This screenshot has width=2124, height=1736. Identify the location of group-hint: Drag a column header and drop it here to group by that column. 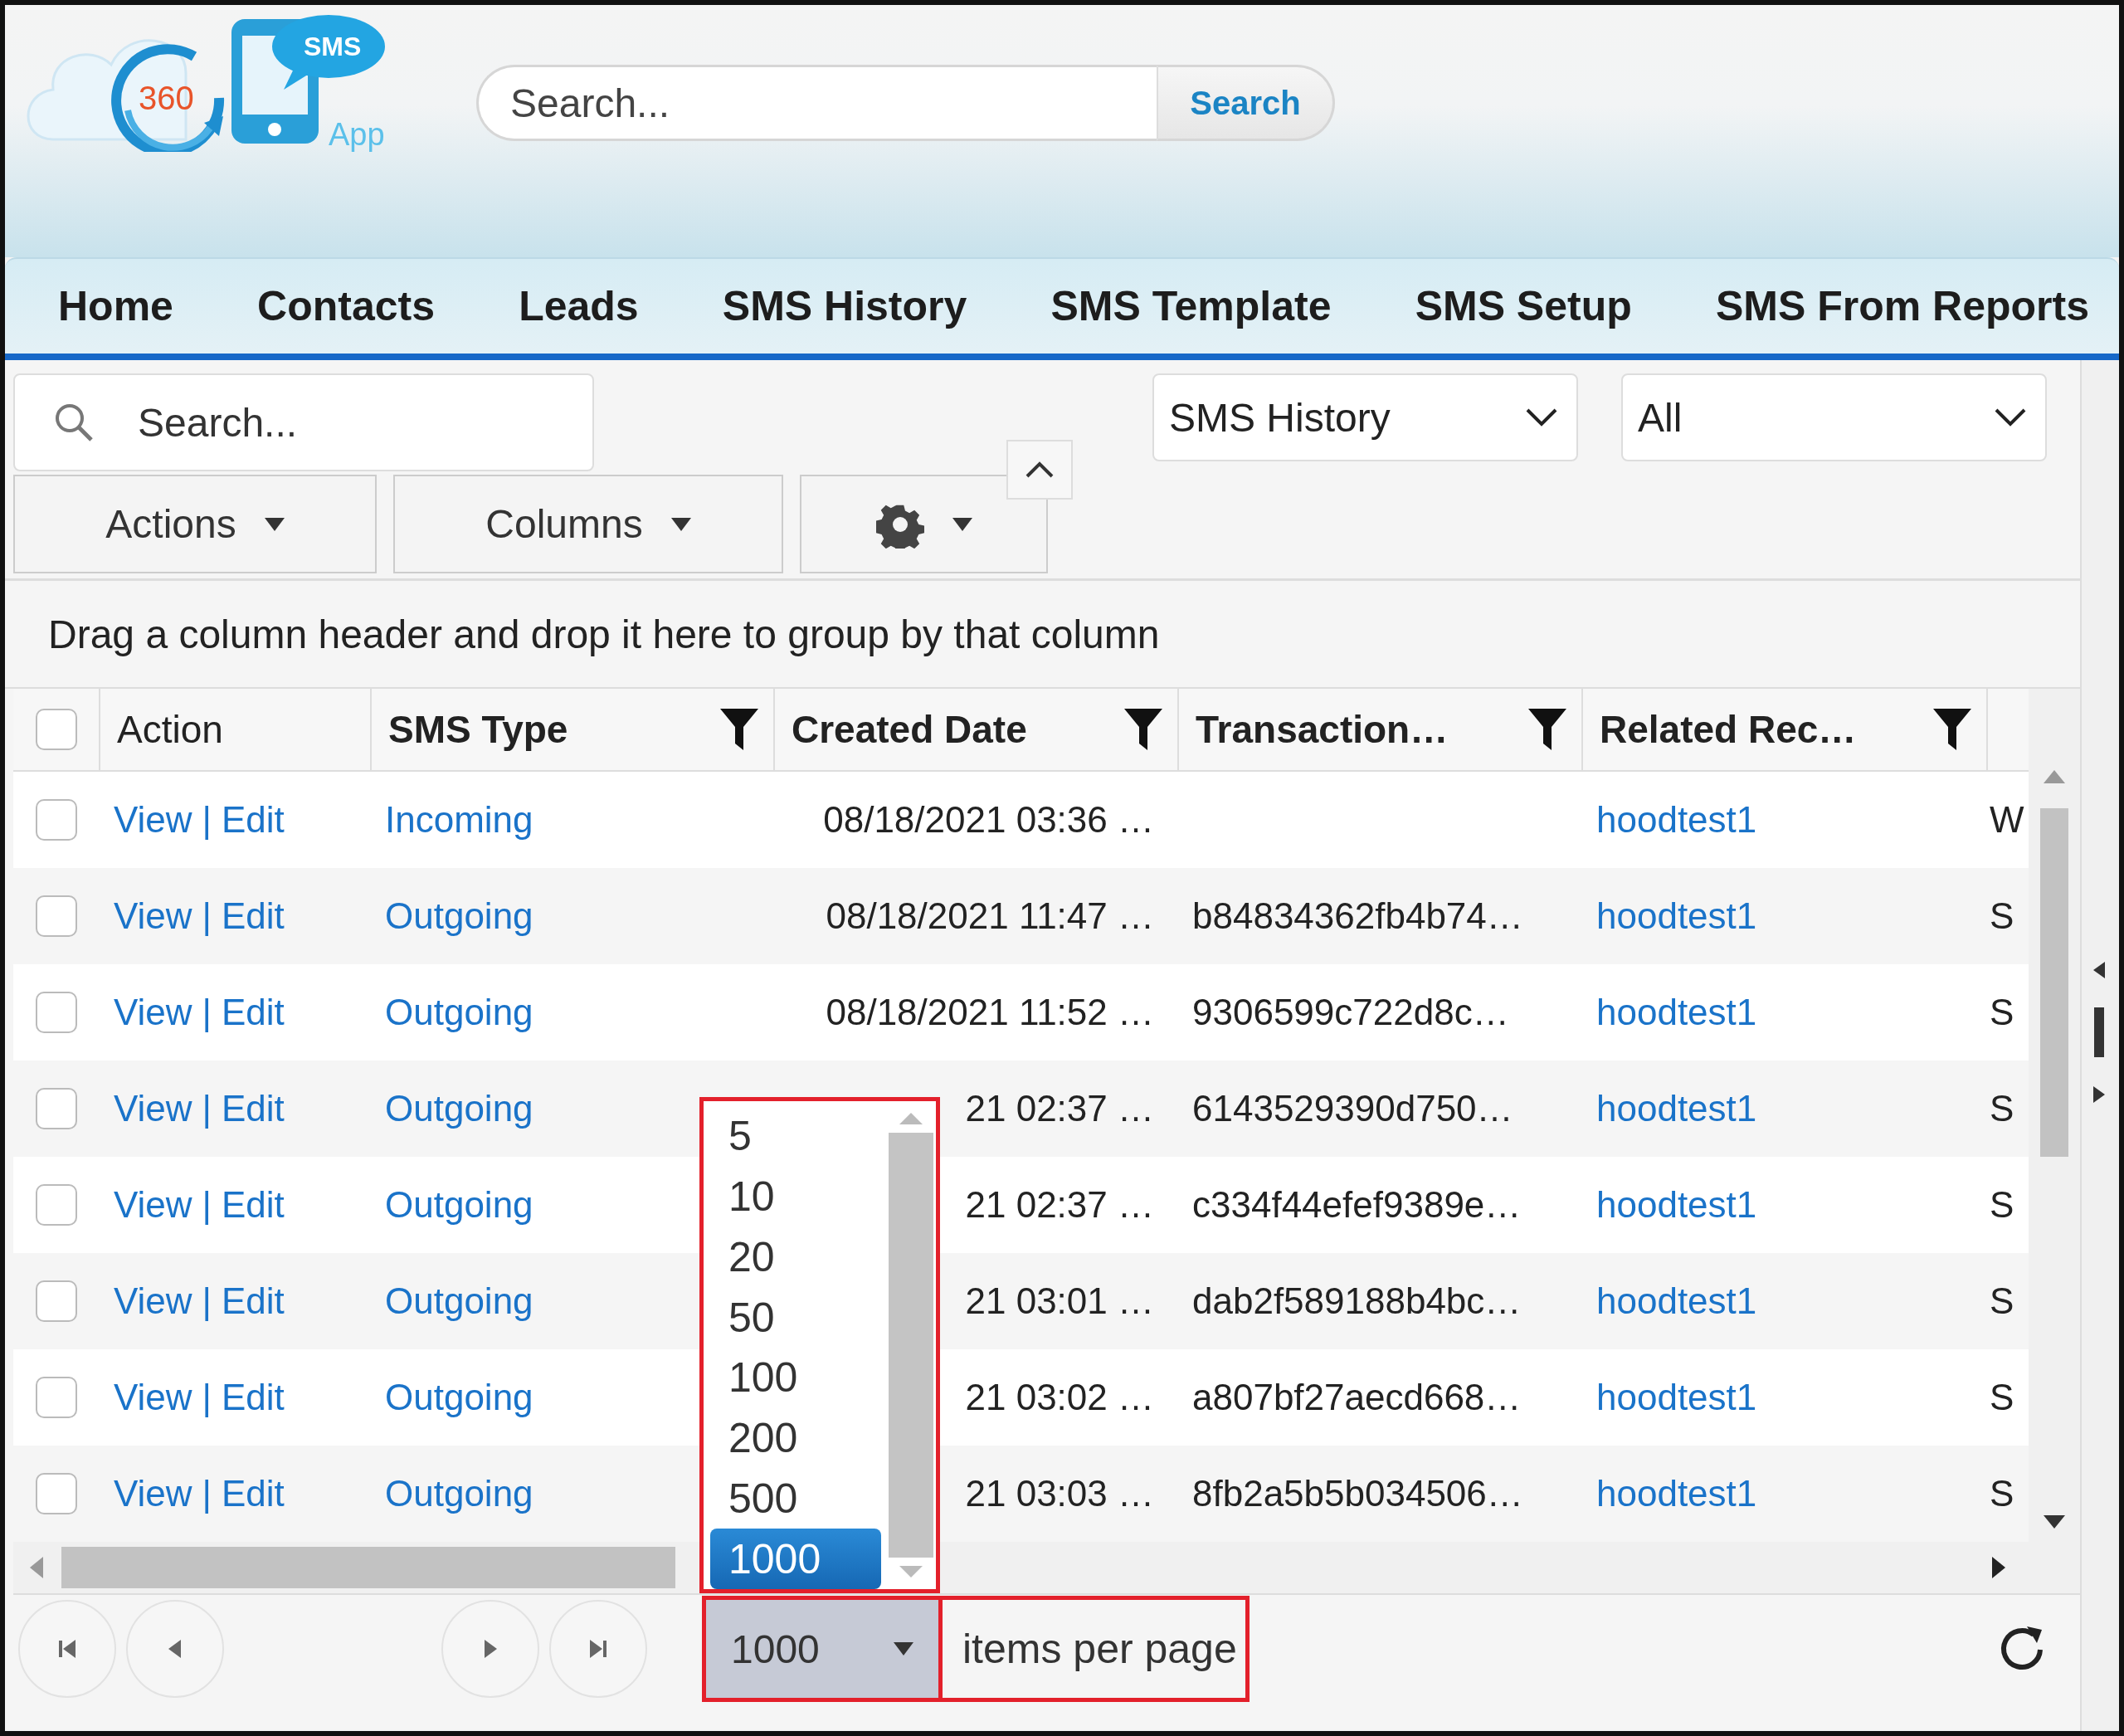
(604, 634).